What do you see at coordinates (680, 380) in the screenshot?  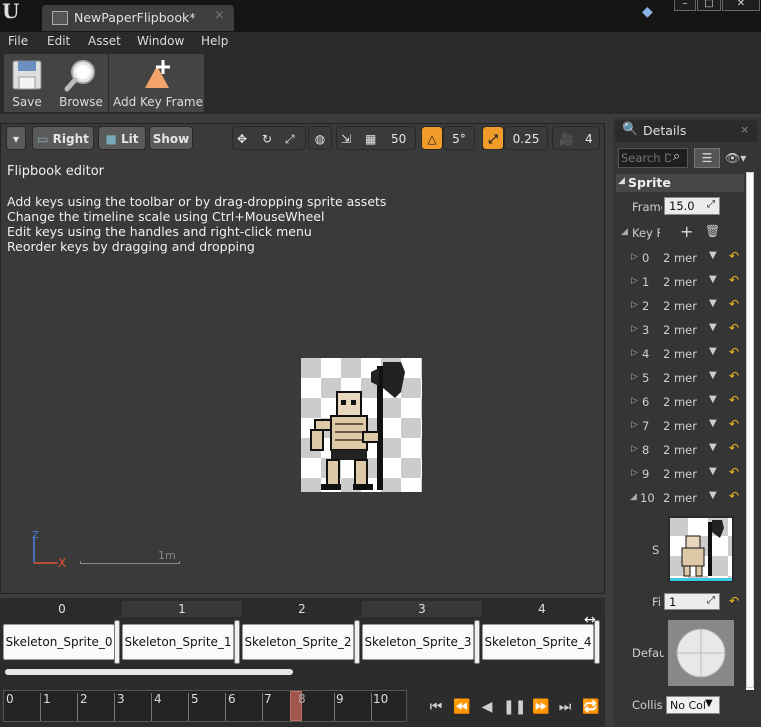 I see `key-frame-row: ▷ 5 2 mem ▼ ↶` at bounding box center [680, 380].